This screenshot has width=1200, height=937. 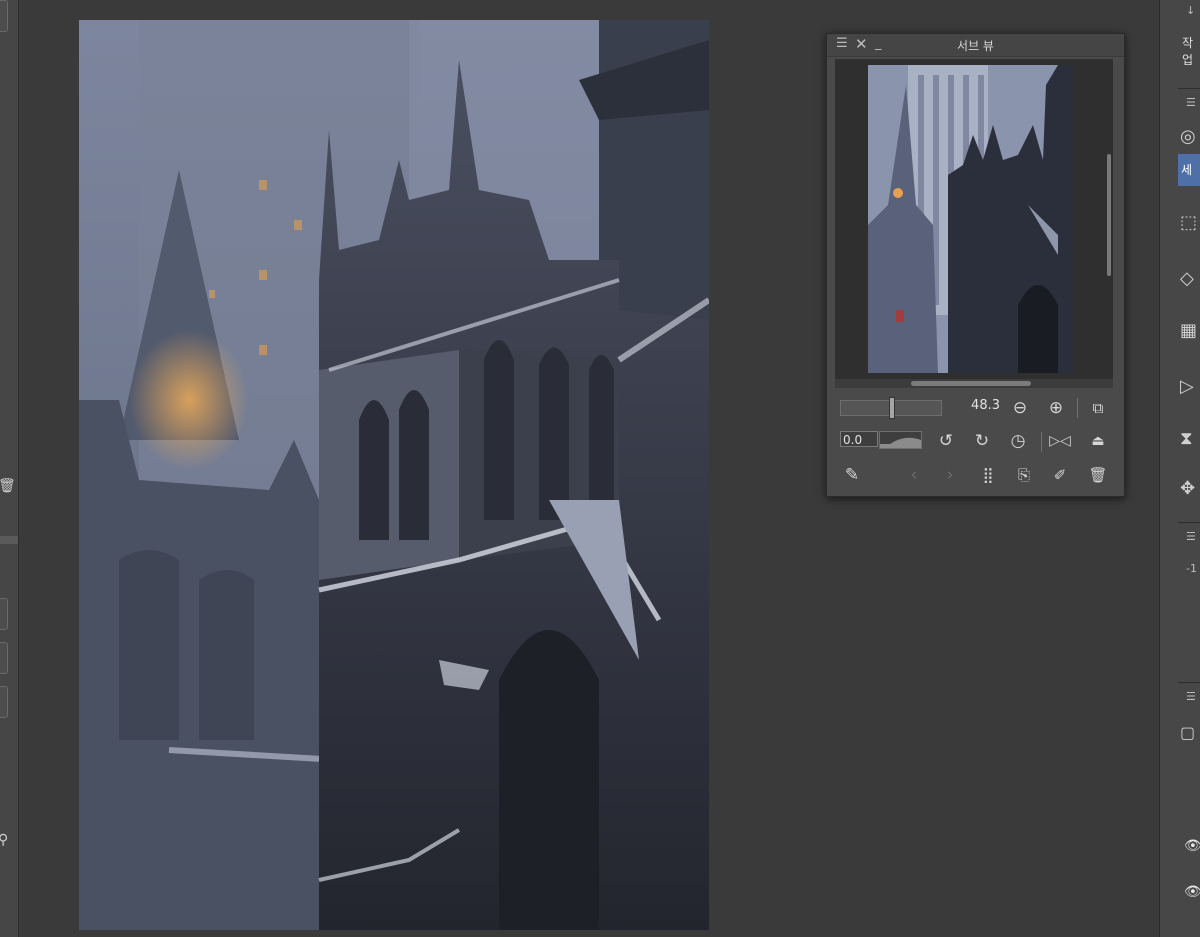 I want to click on layer-checkbox: ▢, so click(x=1190, y=733).